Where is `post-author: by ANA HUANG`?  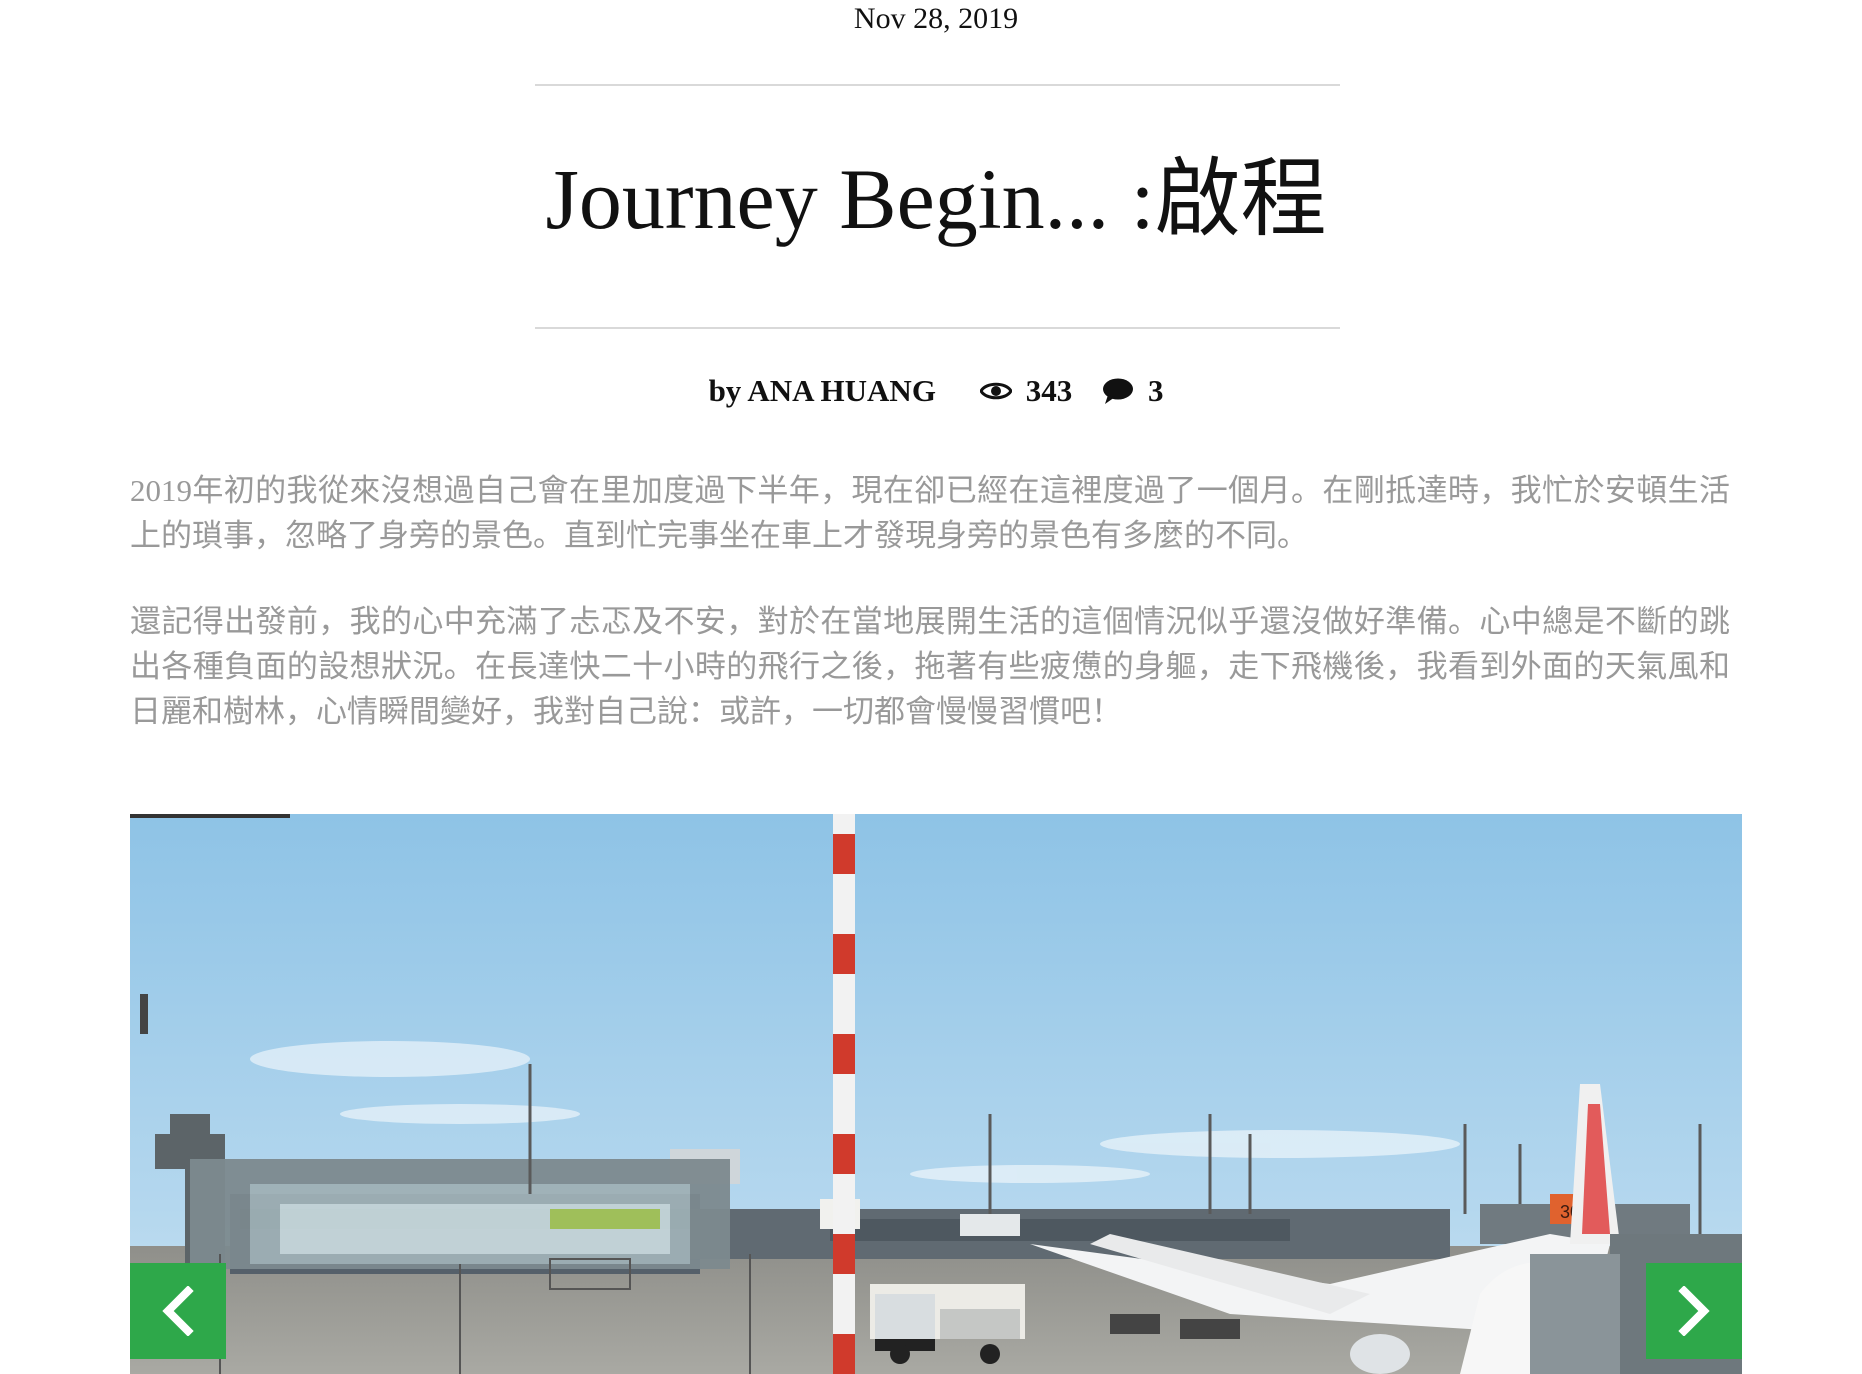 post-author: by ANA HUANG is located at coordinates (822, 391).